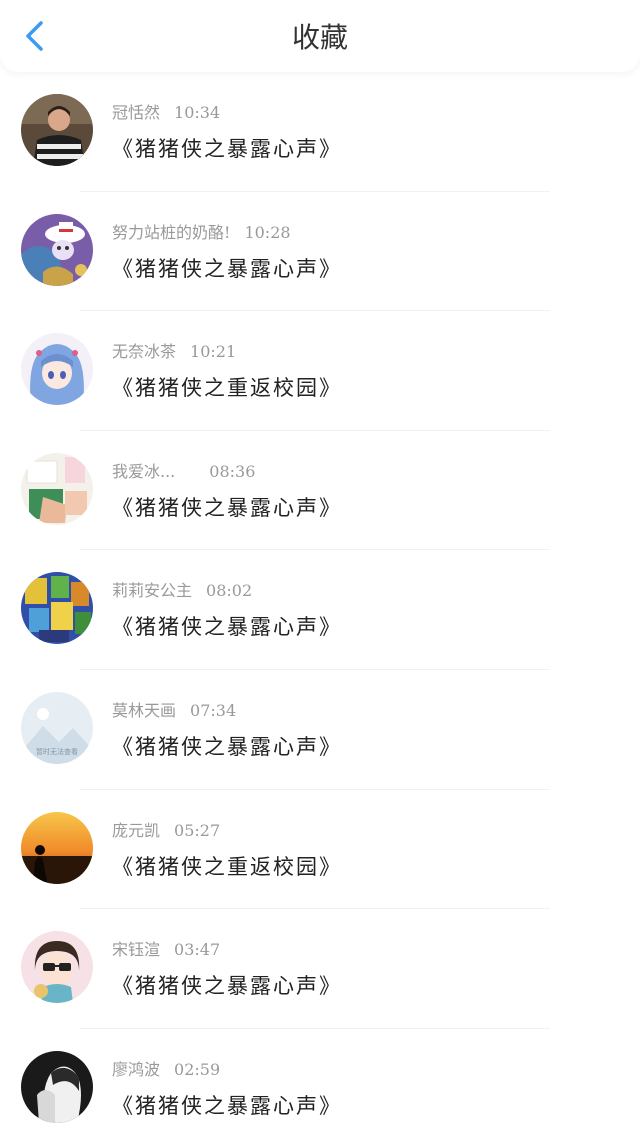 The width and height of the screenshot is (640, 1148). Describe the element at coordinates (320, 850) in the screenshot. I see `list-item: 庞元凯 05:27 《猪猪侠之重返校园》` at that location.